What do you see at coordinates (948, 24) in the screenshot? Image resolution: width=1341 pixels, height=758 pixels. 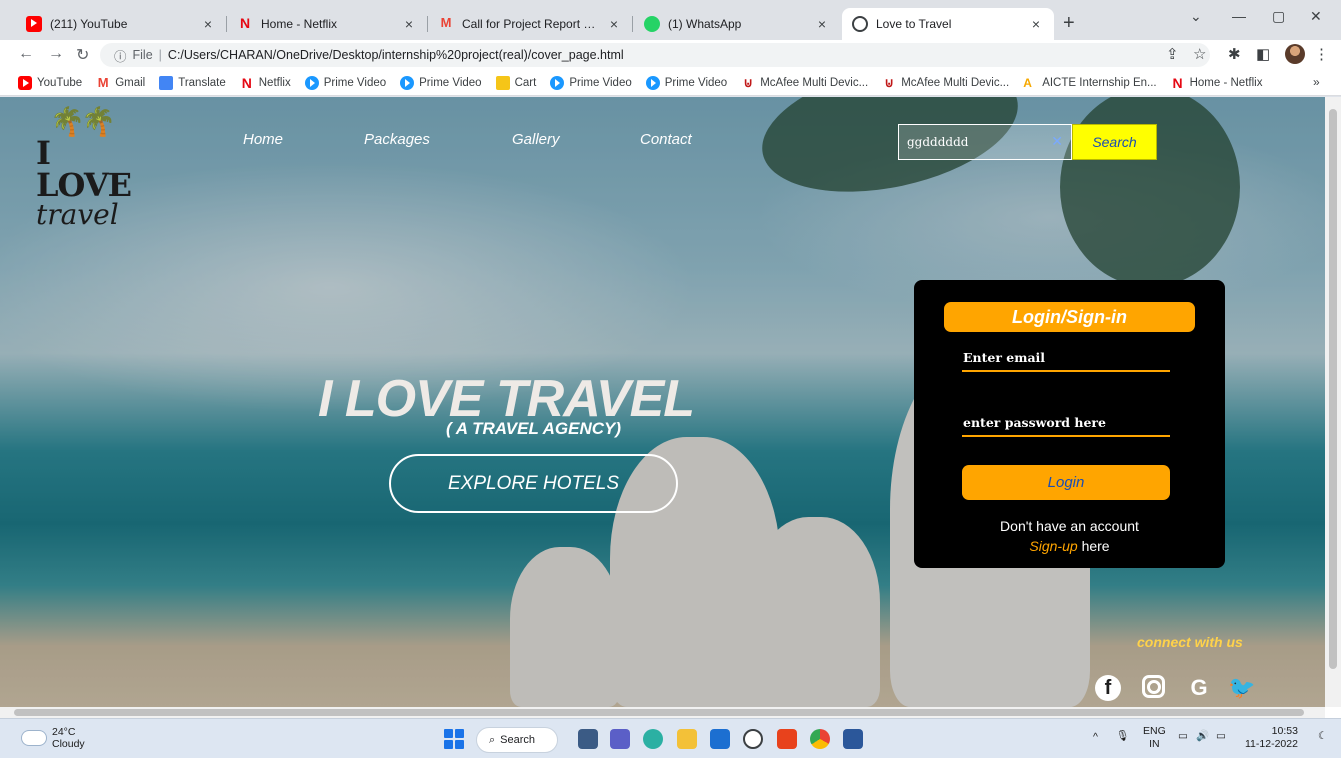 I see `tab-love-to-travel: Love to Travel ×` at bounding box center [948, 24].